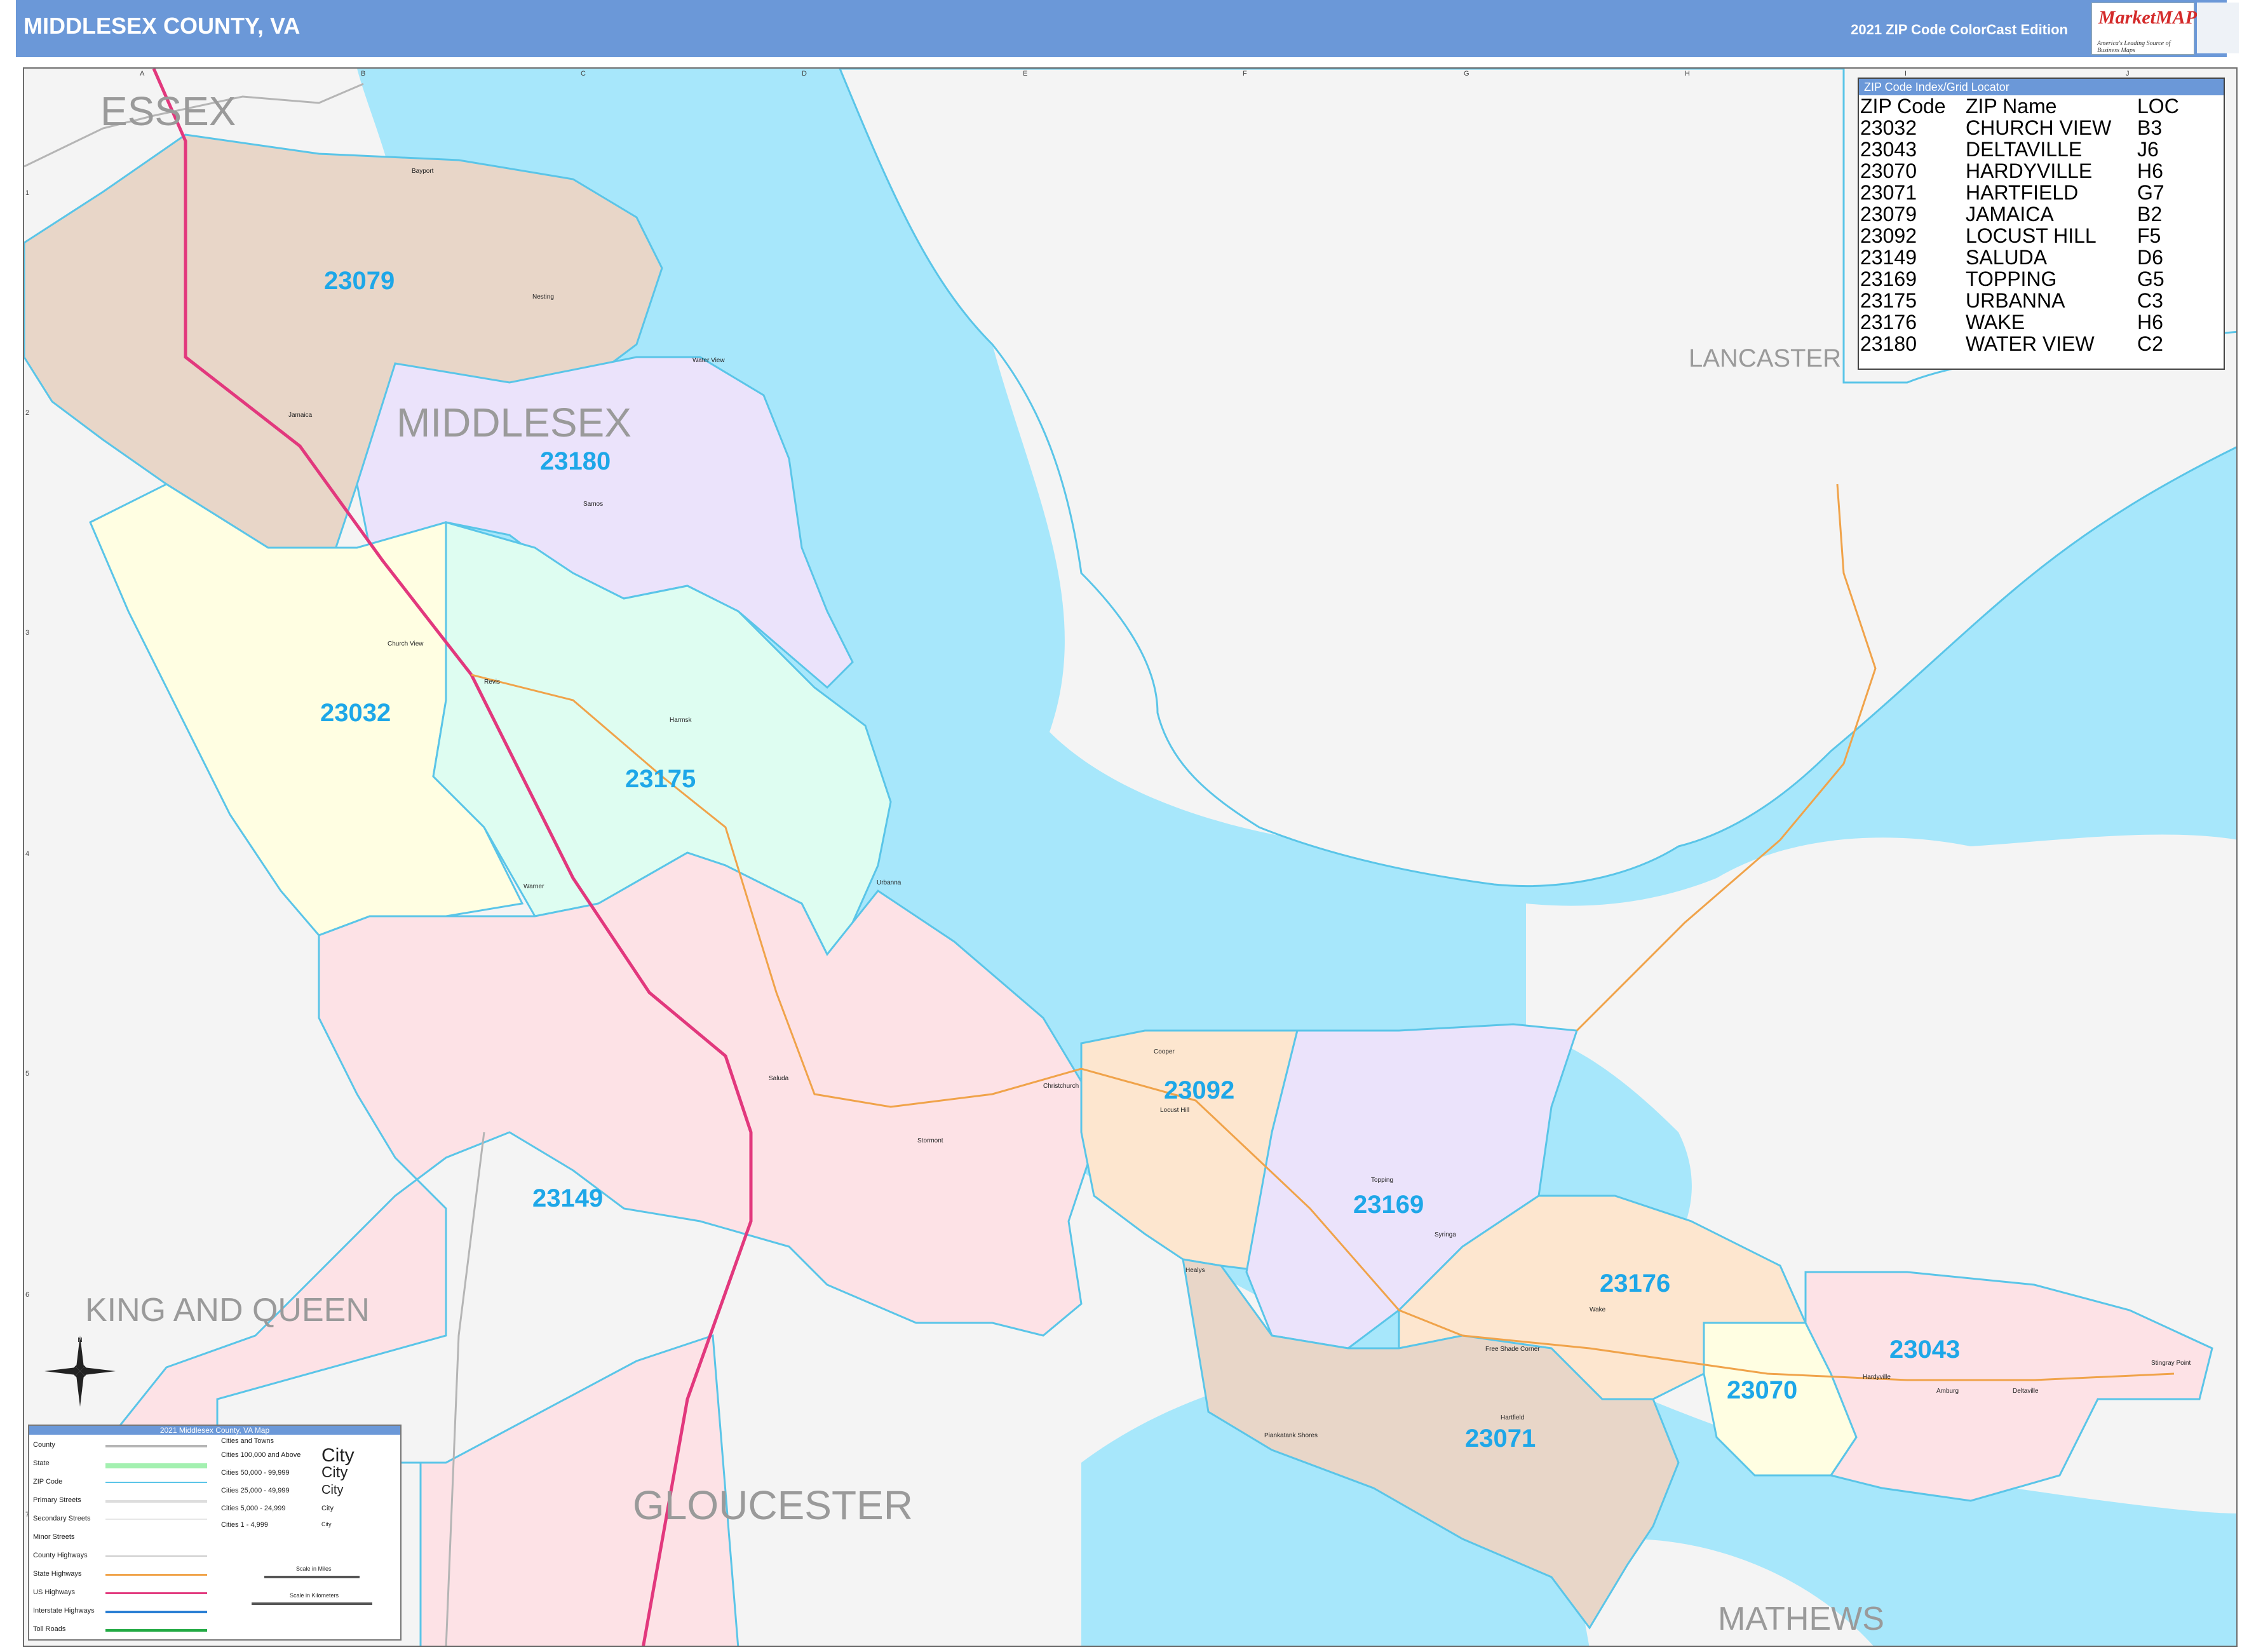 Image resolution: width=2242 pixels, height=1652 pixels. What do you see at coordinates (708, 361) in the screenshot?
I see `place-water-view: Water View` at bounding box center [708, 361].